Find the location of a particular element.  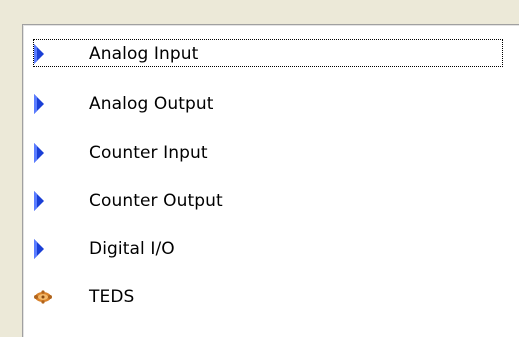

list-item-digital-io: Digital I/O is located at coordinates (271, 249).